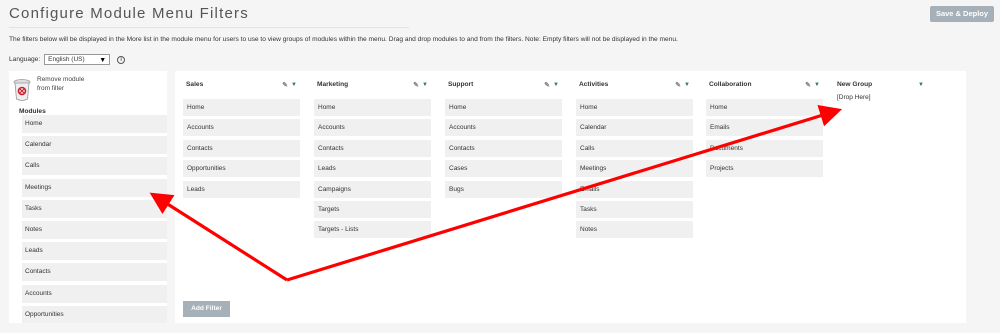 The height and width of the screenshot is (333, 1000). Describe the element at coordinates (372, 189) in the screenshot. I see `filter-item: Campaigns` at that location.